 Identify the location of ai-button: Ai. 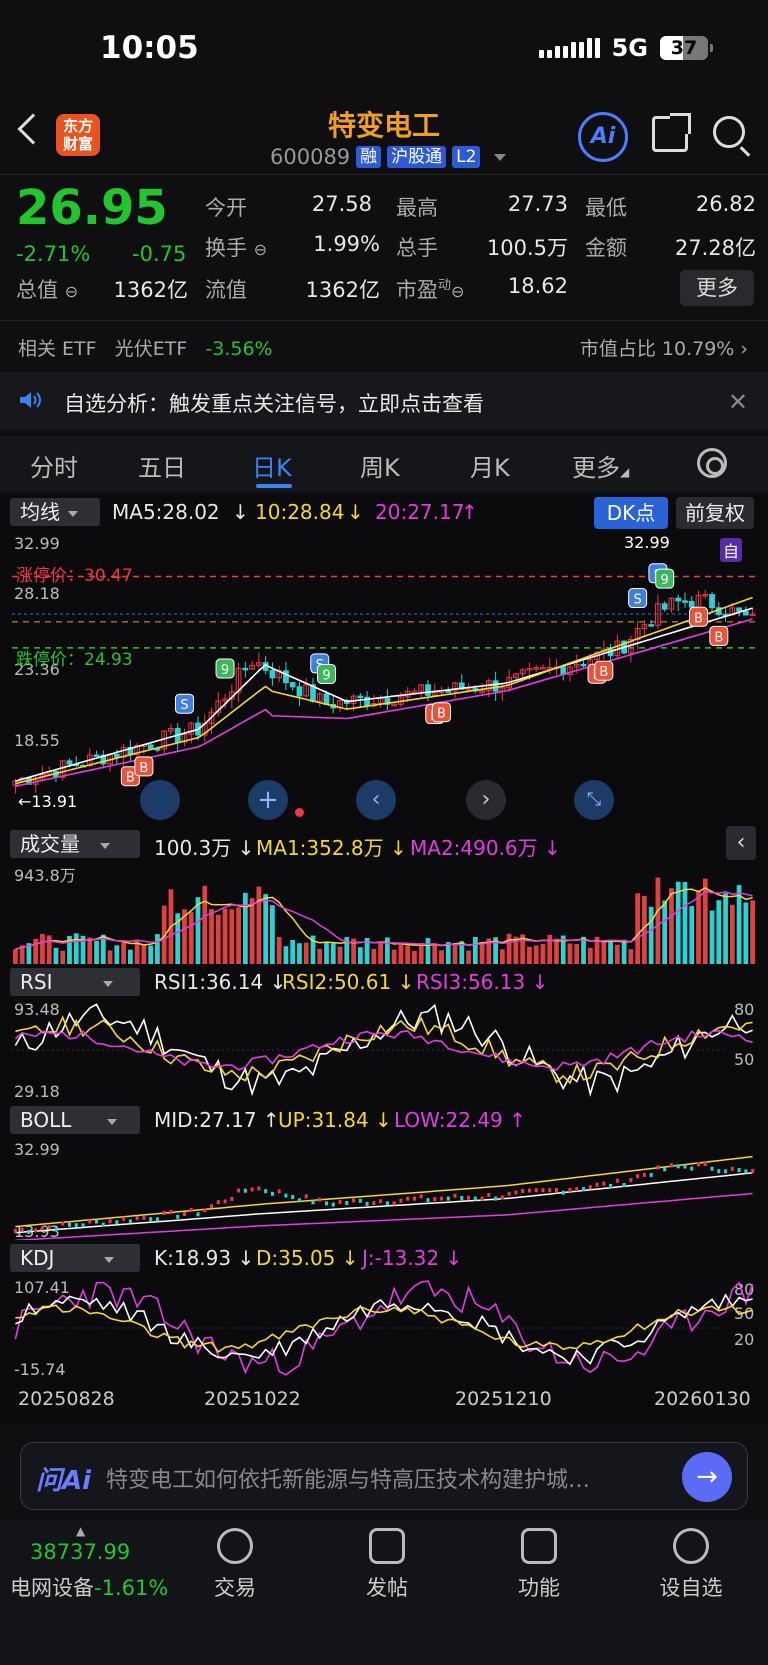
(603, 137).